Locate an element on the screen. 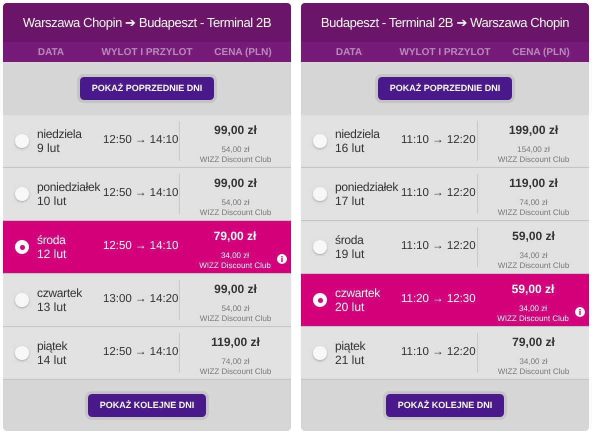 The height and width of the screenshot is (437, 595). route-title: Budapeszt - Terminal 2B ➔ Warszawa Chopin is located at coordinates (445, 23).